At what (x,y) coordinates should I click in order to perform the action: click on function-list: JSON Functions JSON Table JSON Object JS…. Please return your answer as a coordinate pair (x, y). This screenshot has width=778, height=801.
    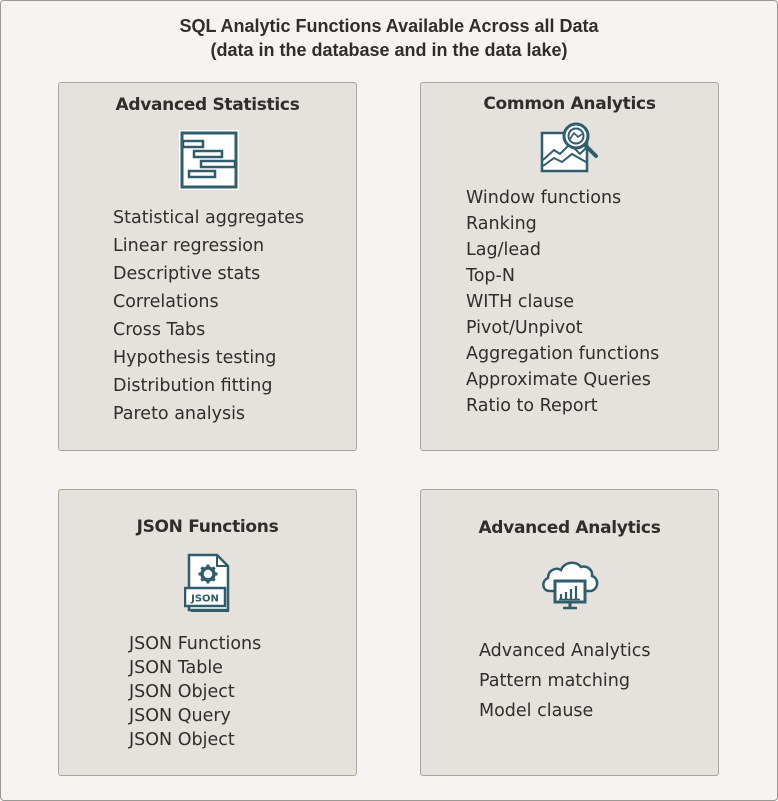
    Looking at the image, I should click on (195, 692).